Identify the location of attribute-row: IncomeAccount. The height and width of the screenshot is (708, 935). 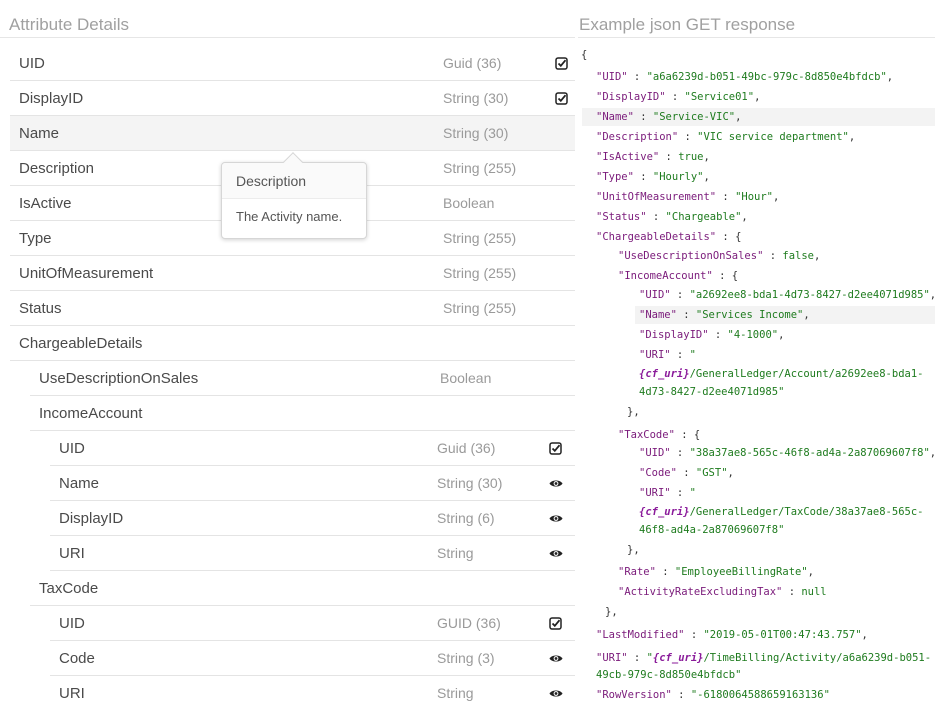
(302, 413).